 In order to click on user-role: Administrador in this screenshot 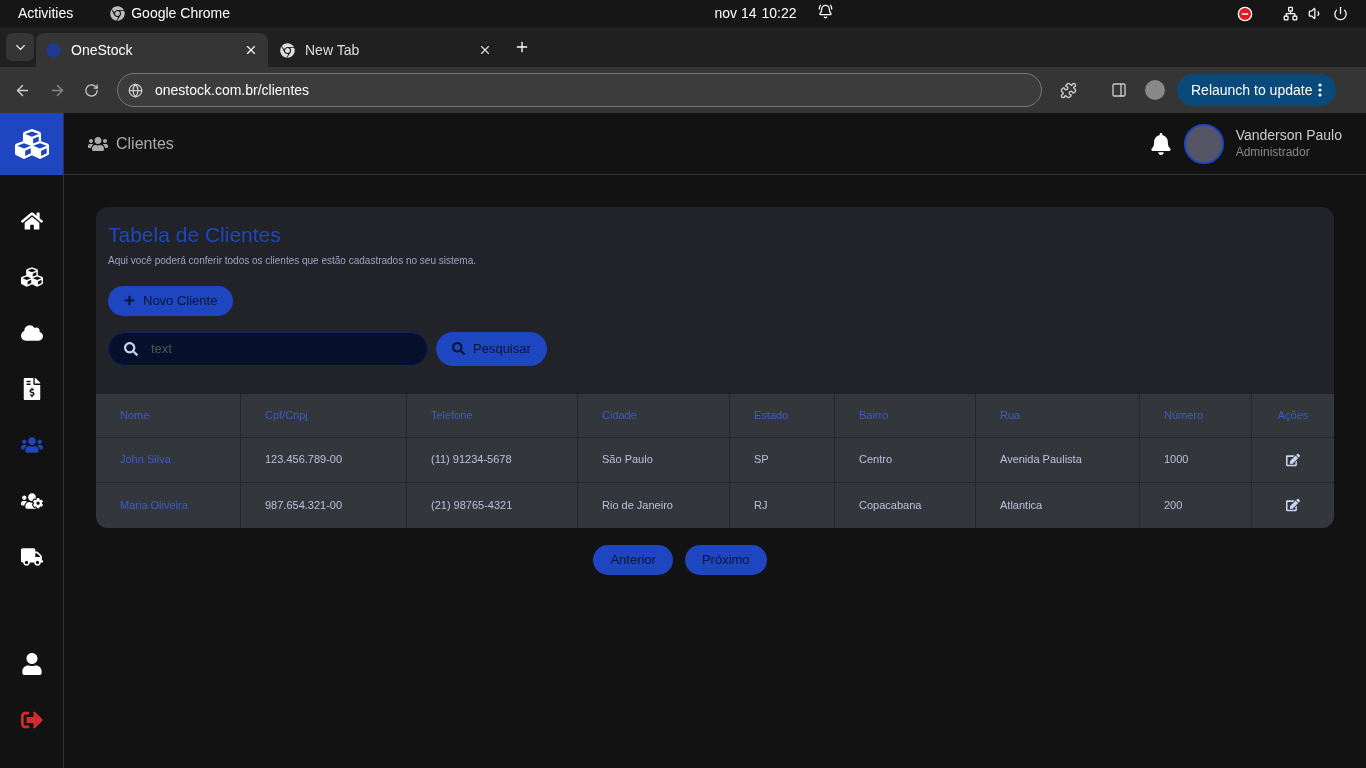, I will do `click(1273, 152)`.